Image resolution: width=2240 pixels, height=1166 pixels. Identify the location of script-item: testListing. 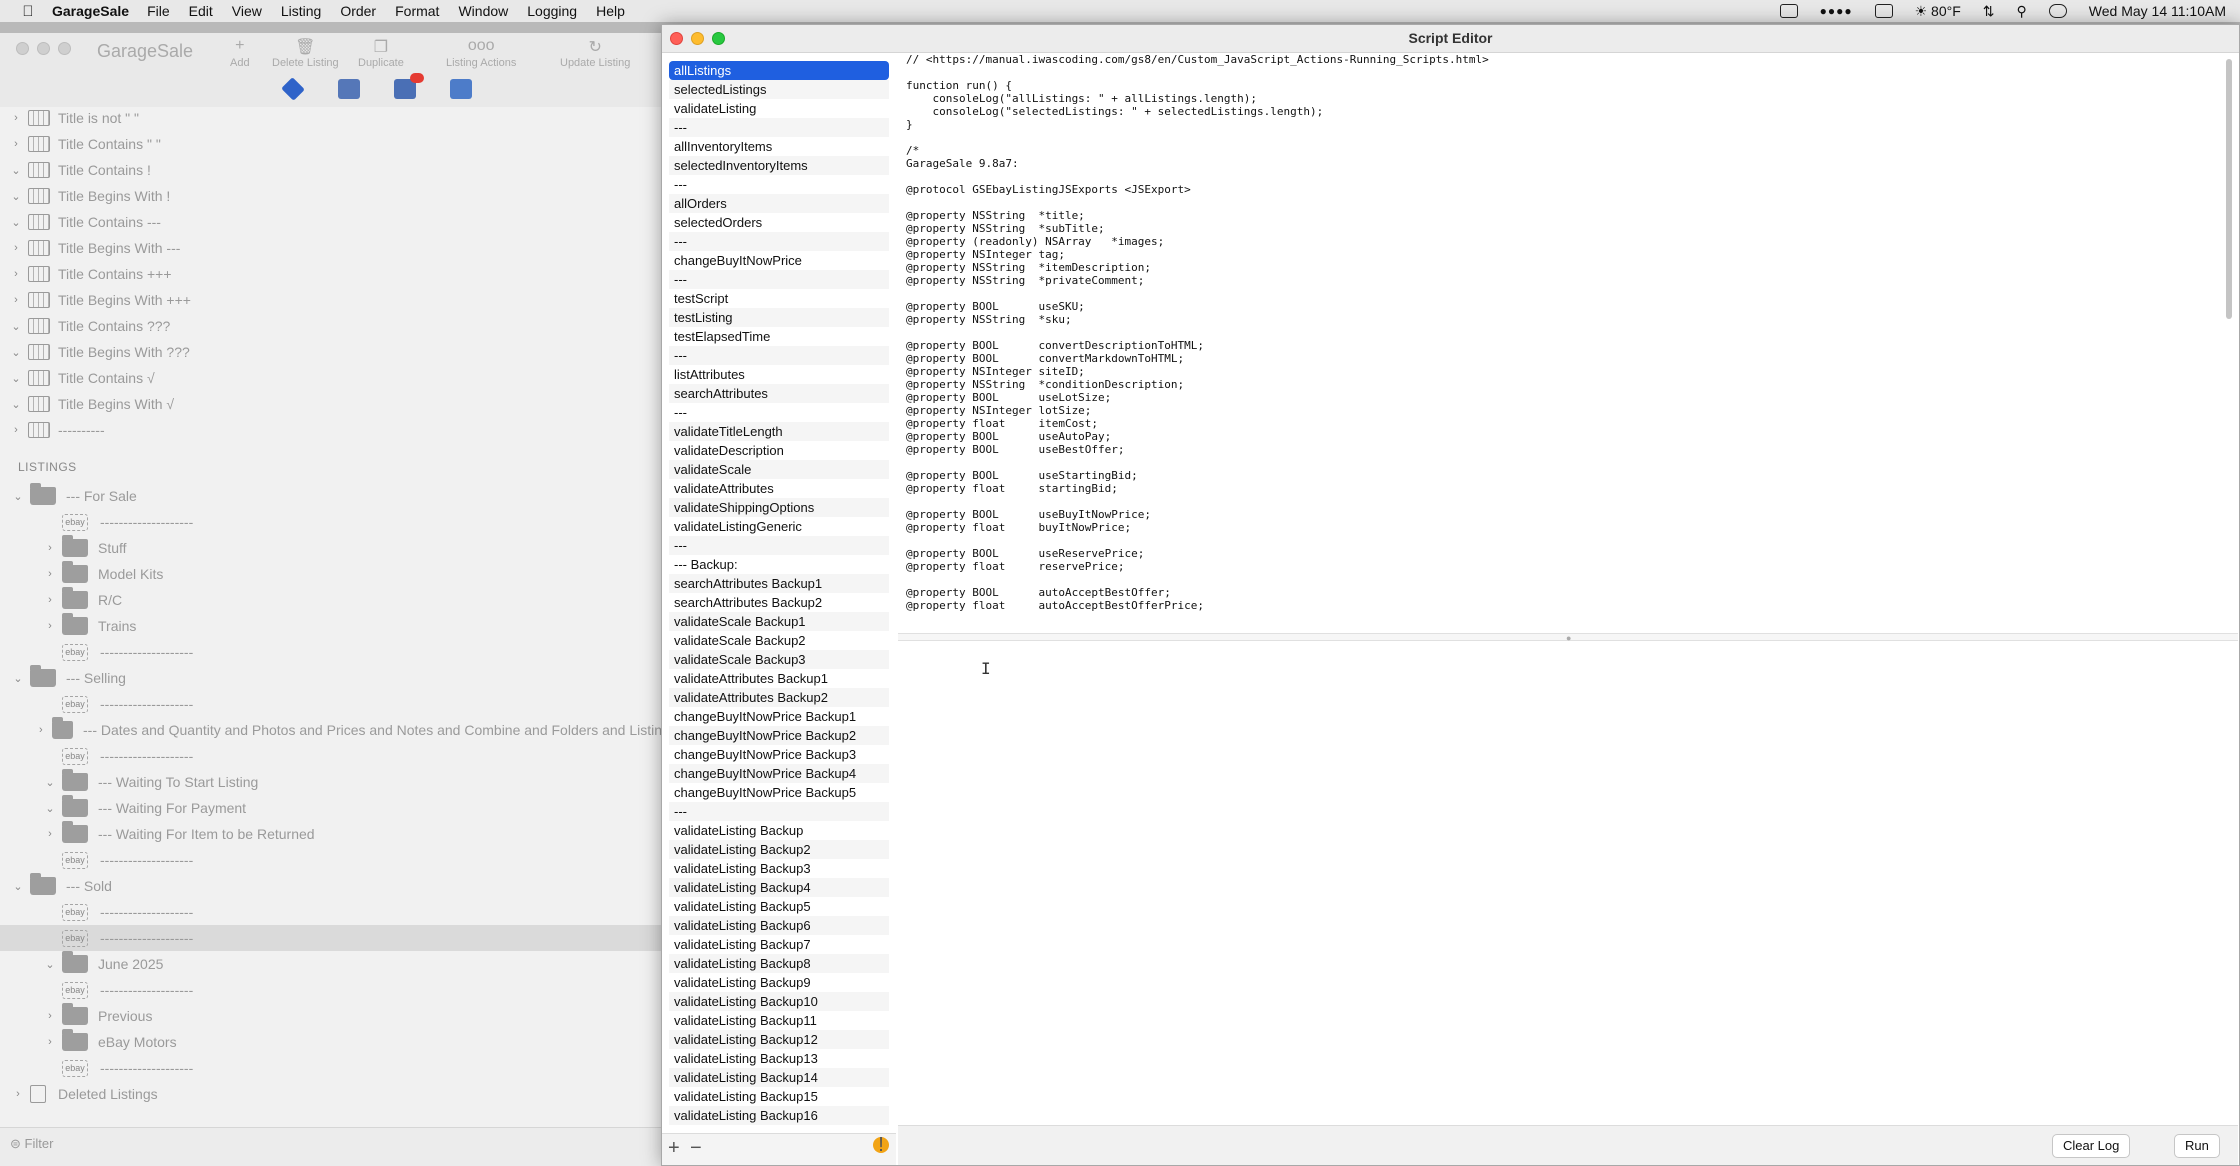
(779, 317).